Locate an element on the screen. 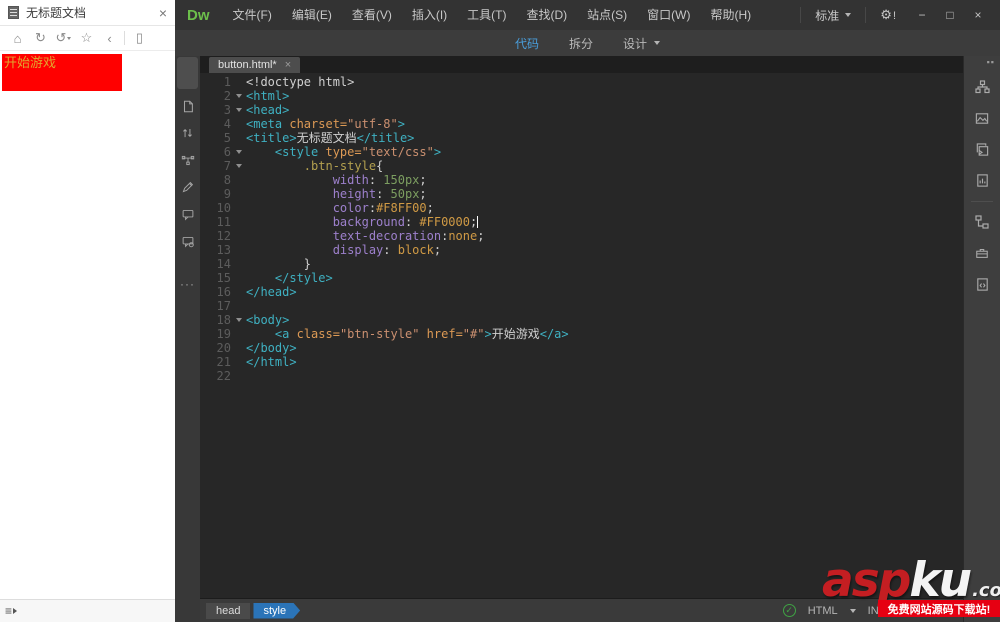 The height and width of the screenshot is (622, 1000). open-documents-icon is located at coordinates (187, 106).